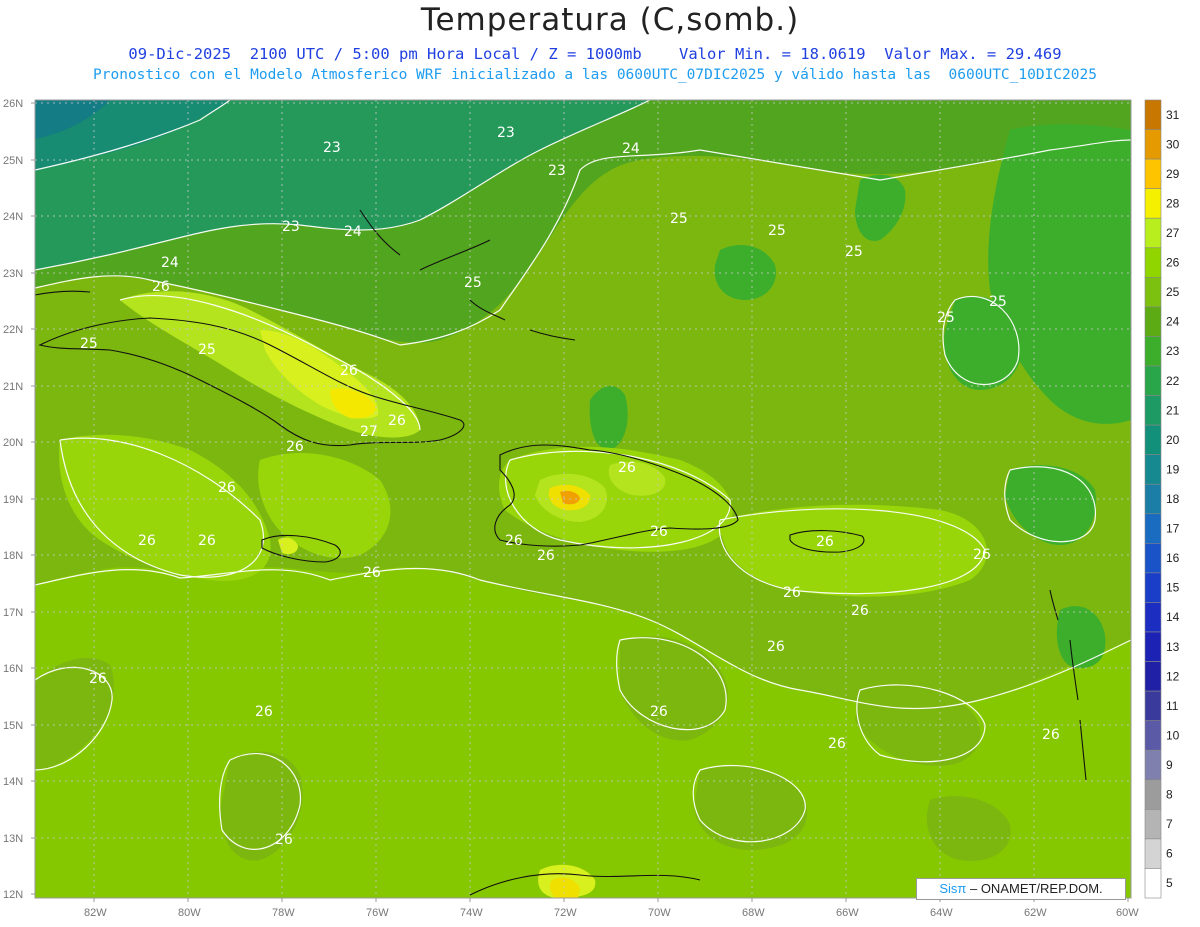  What do you see at coordinates (1173, 322) in the screenshot?
I see `colorbar-label: 24` at bounding box center [1173, 322].